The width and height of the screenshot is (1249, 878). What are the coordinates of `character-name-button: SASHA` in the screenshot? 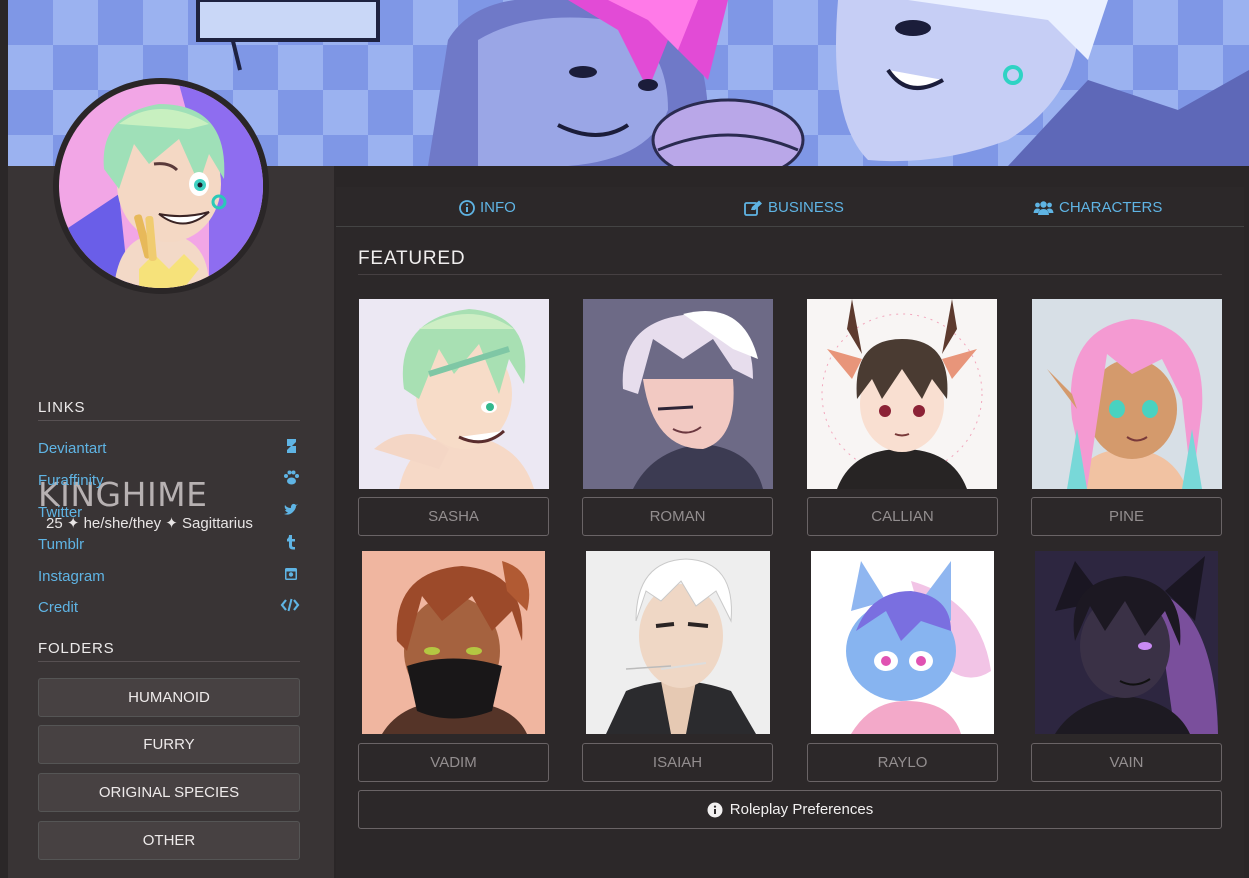 It's located at (453, 516).